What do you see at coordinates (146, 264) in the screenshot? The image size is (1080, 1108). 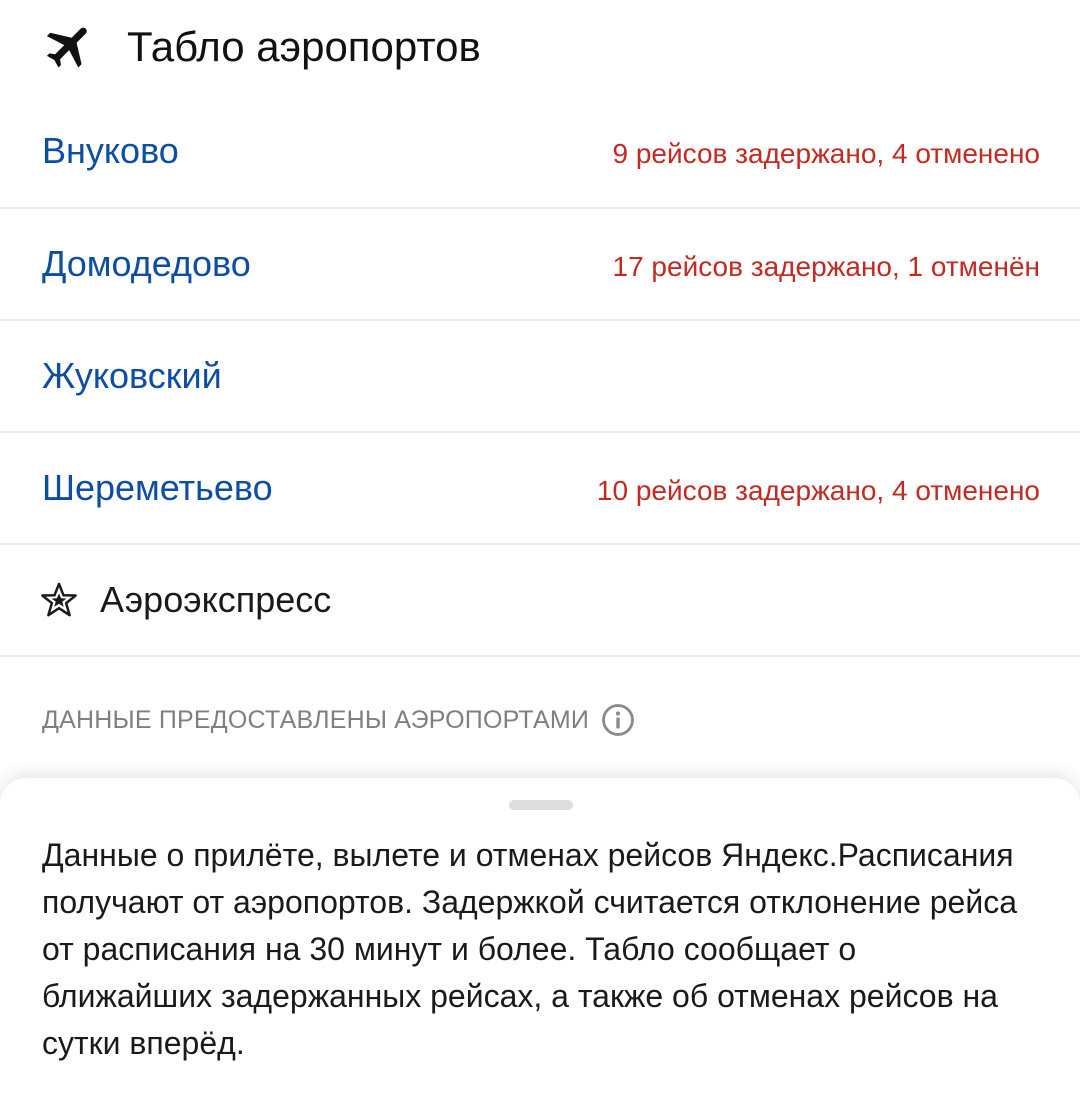 I see `airport-name: Домодедово` at bounding box center [146, 264].